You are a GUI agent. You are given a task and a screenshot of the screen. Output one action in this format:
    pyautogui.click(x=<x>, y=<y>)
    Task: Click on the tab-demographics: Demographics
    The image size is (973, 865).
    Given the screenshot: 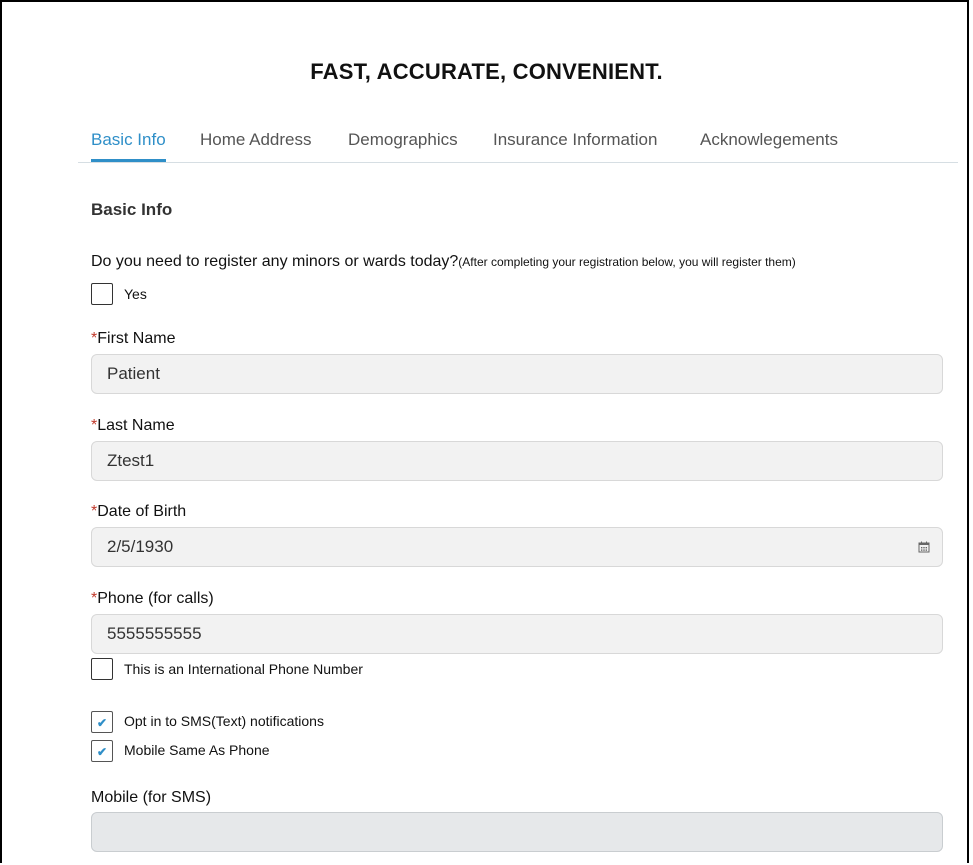 What is the action you would take?
    pyautogui.click(x=403, y=143)
    